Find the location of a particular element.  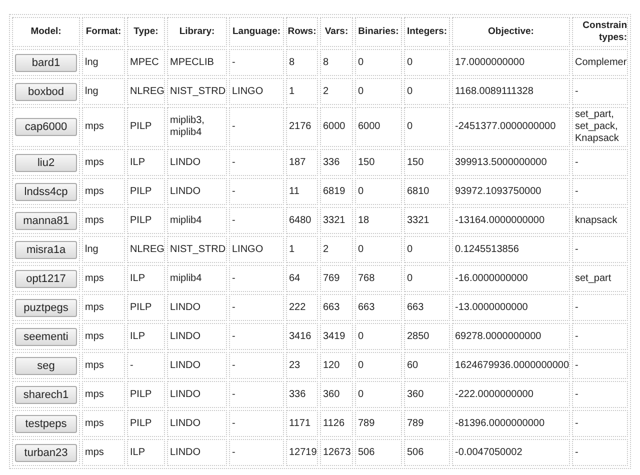

model-button: liu2 is located at coordinates (46, 163).